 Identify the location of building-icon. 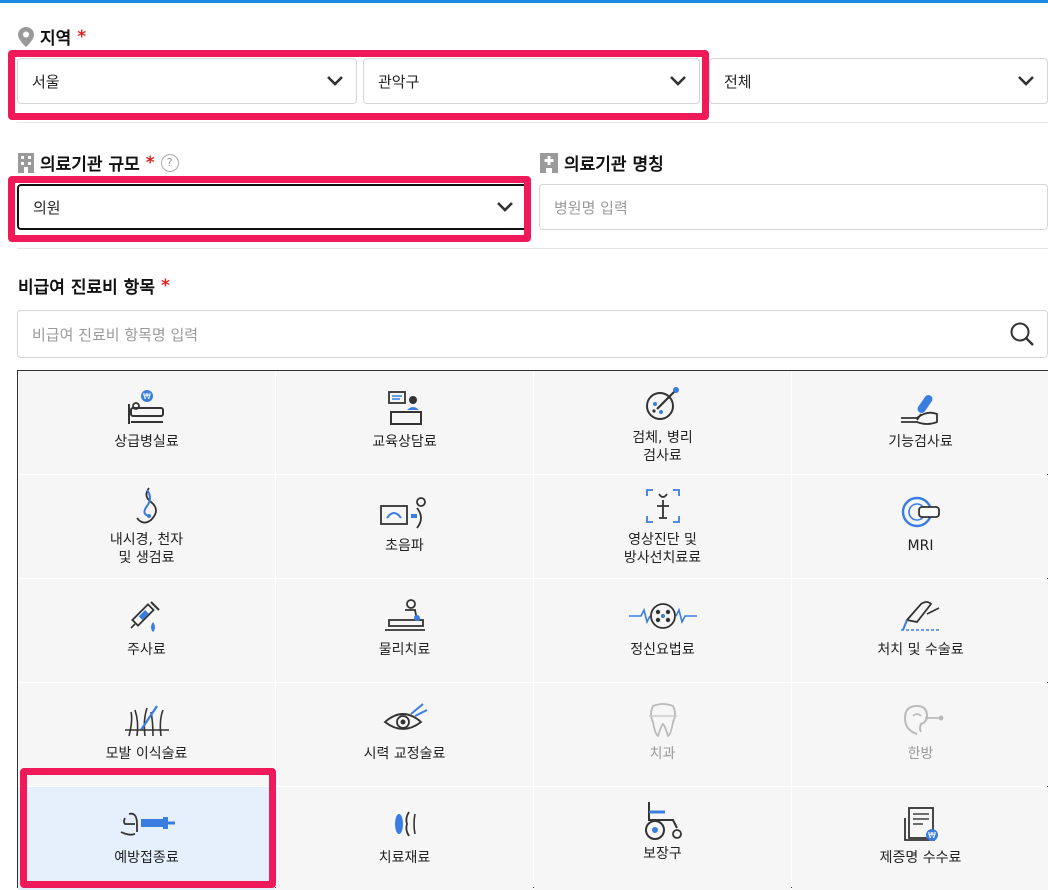
(26, 162).